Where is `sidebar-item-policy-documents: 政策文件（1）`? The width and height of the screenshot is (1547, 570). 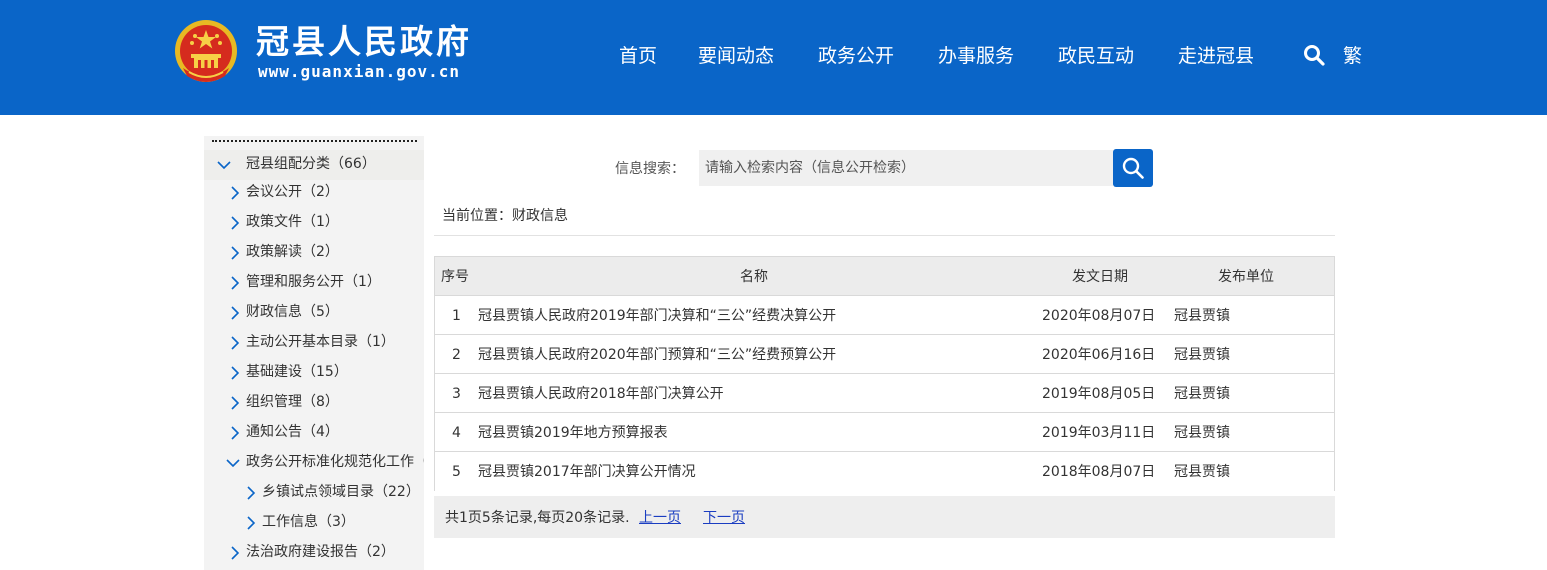 sidebar-item-policy-documents: 政策文件（1） is located at coordinates (314, 223).